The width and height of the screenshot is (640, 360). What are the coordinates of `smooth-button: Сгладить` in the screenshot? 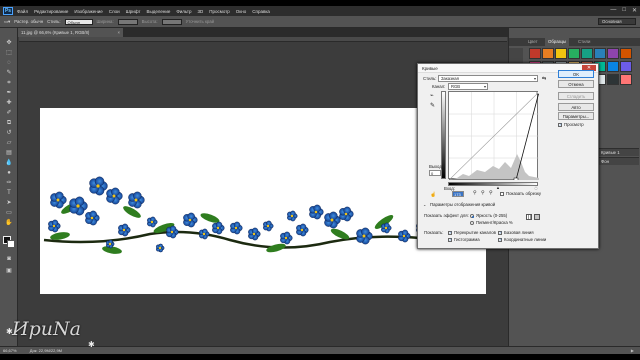 It's located at (576, 96).